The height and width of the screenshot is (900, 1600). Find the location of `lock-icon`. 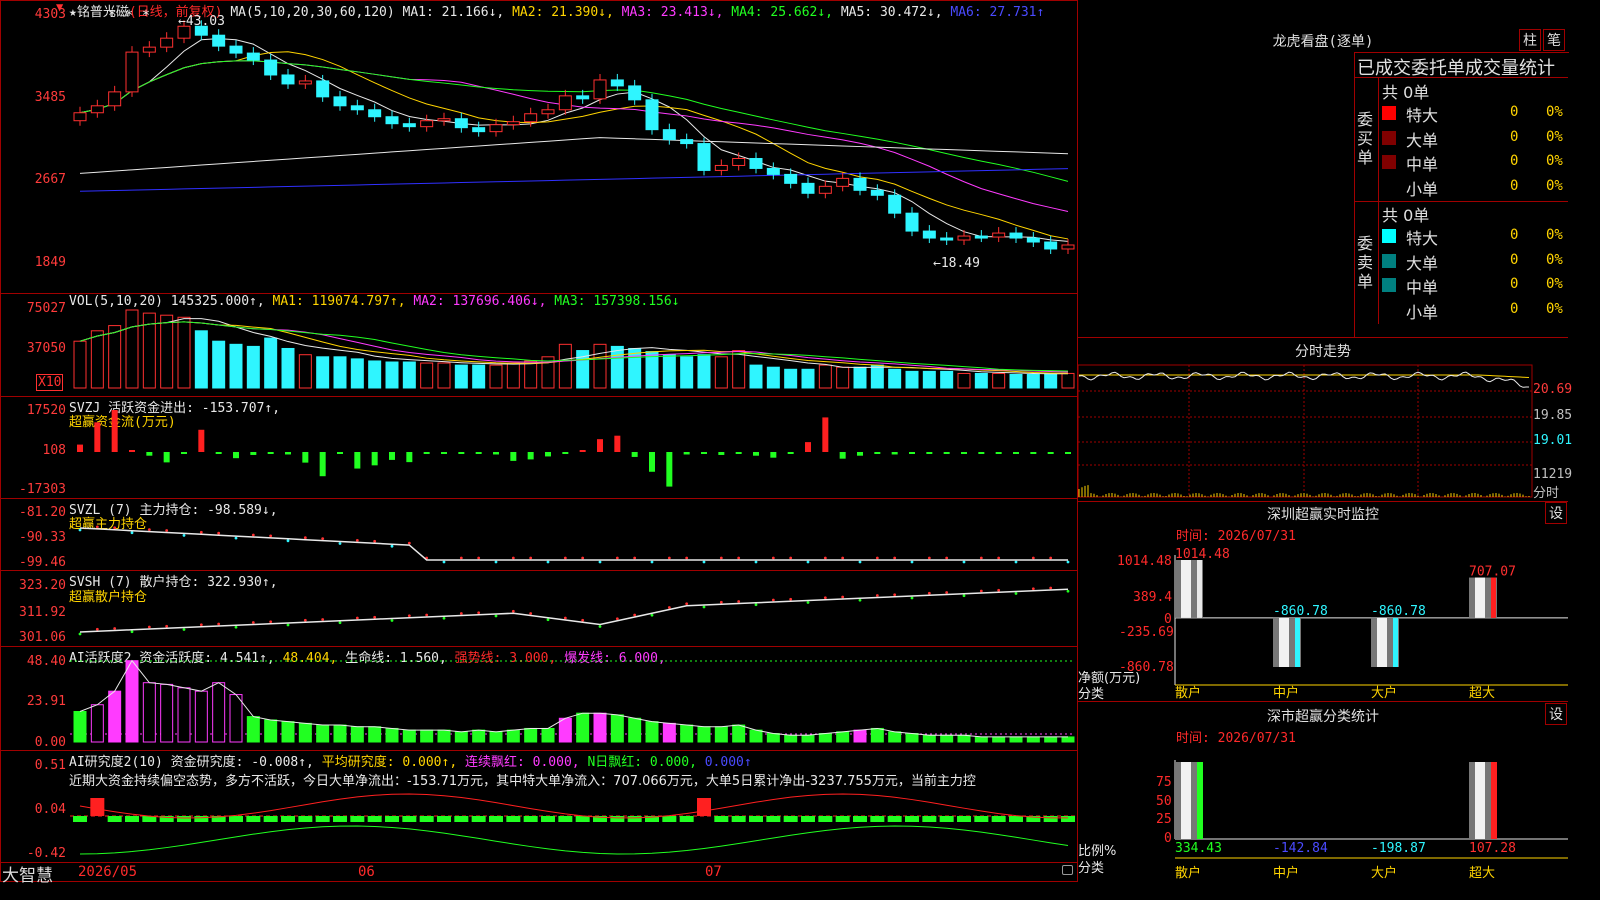

lock-icon is located at coordinates (1067, 870).